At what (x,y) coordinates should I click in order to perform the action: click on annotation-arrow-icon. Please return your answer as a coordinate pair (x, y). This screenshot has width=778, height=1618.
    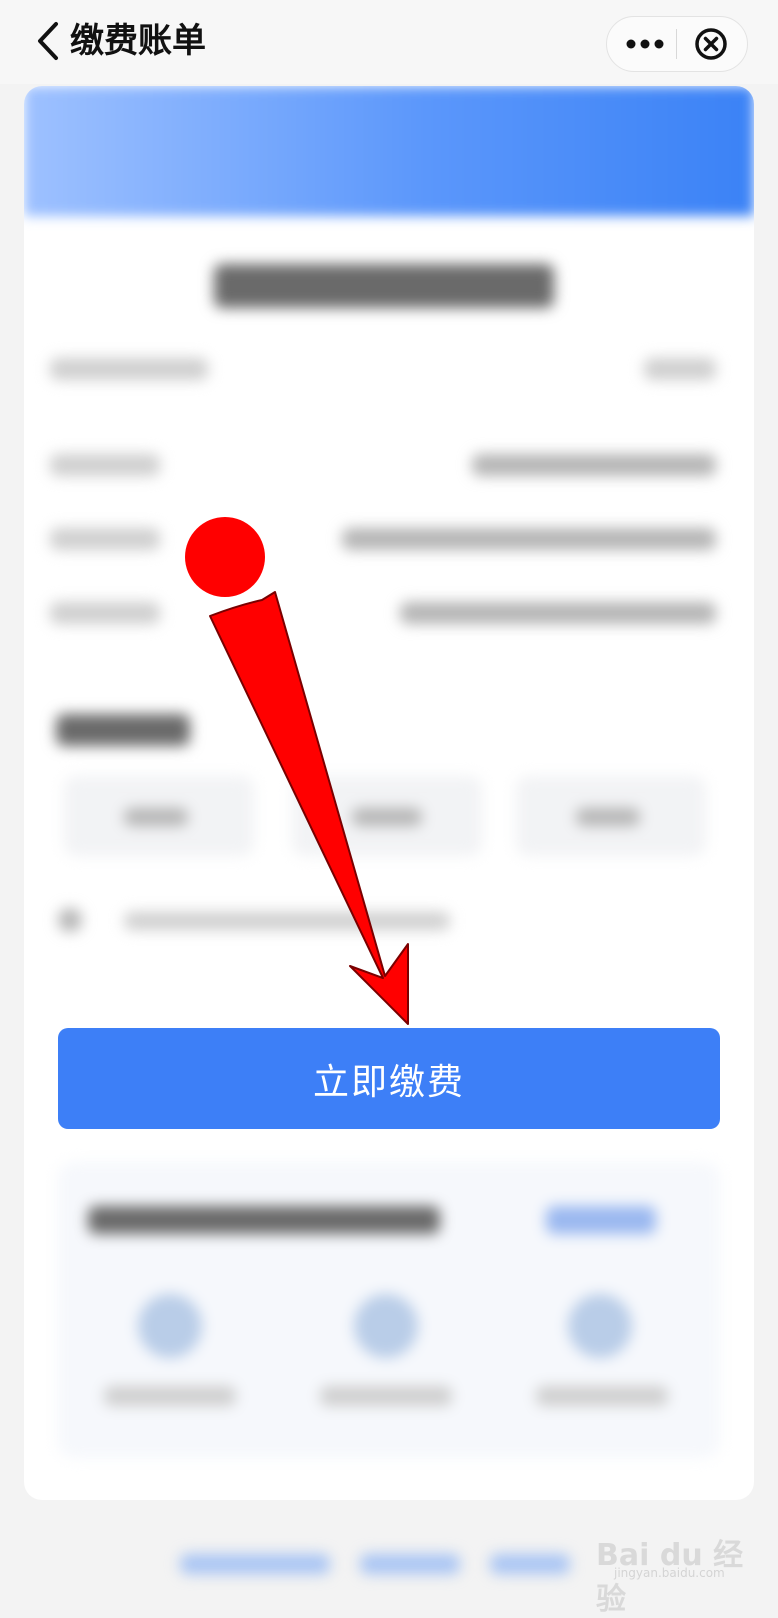
    Looking at the image, I should click on (297, 771).